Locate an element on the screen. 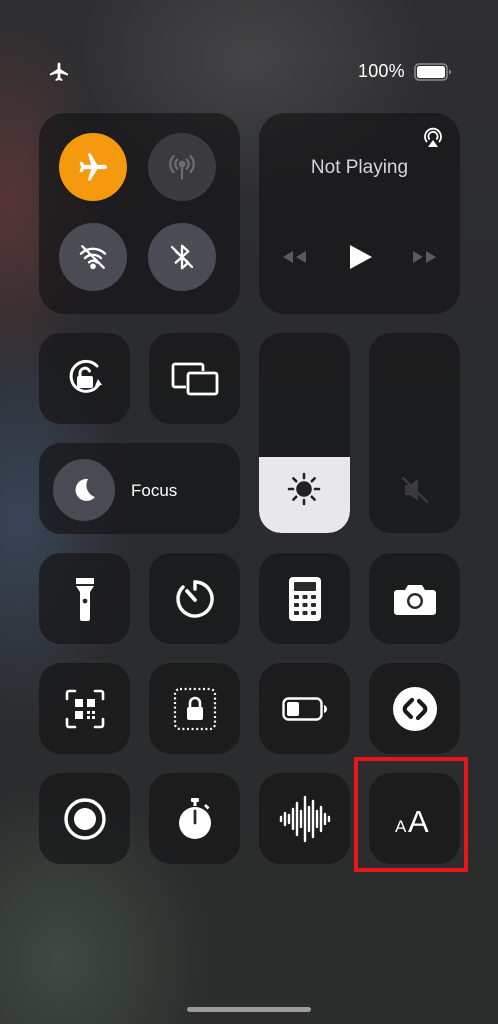 The width and height of the screenshot is (498, 1024). focus-moon-toggle is located at coordinates (84, 490).